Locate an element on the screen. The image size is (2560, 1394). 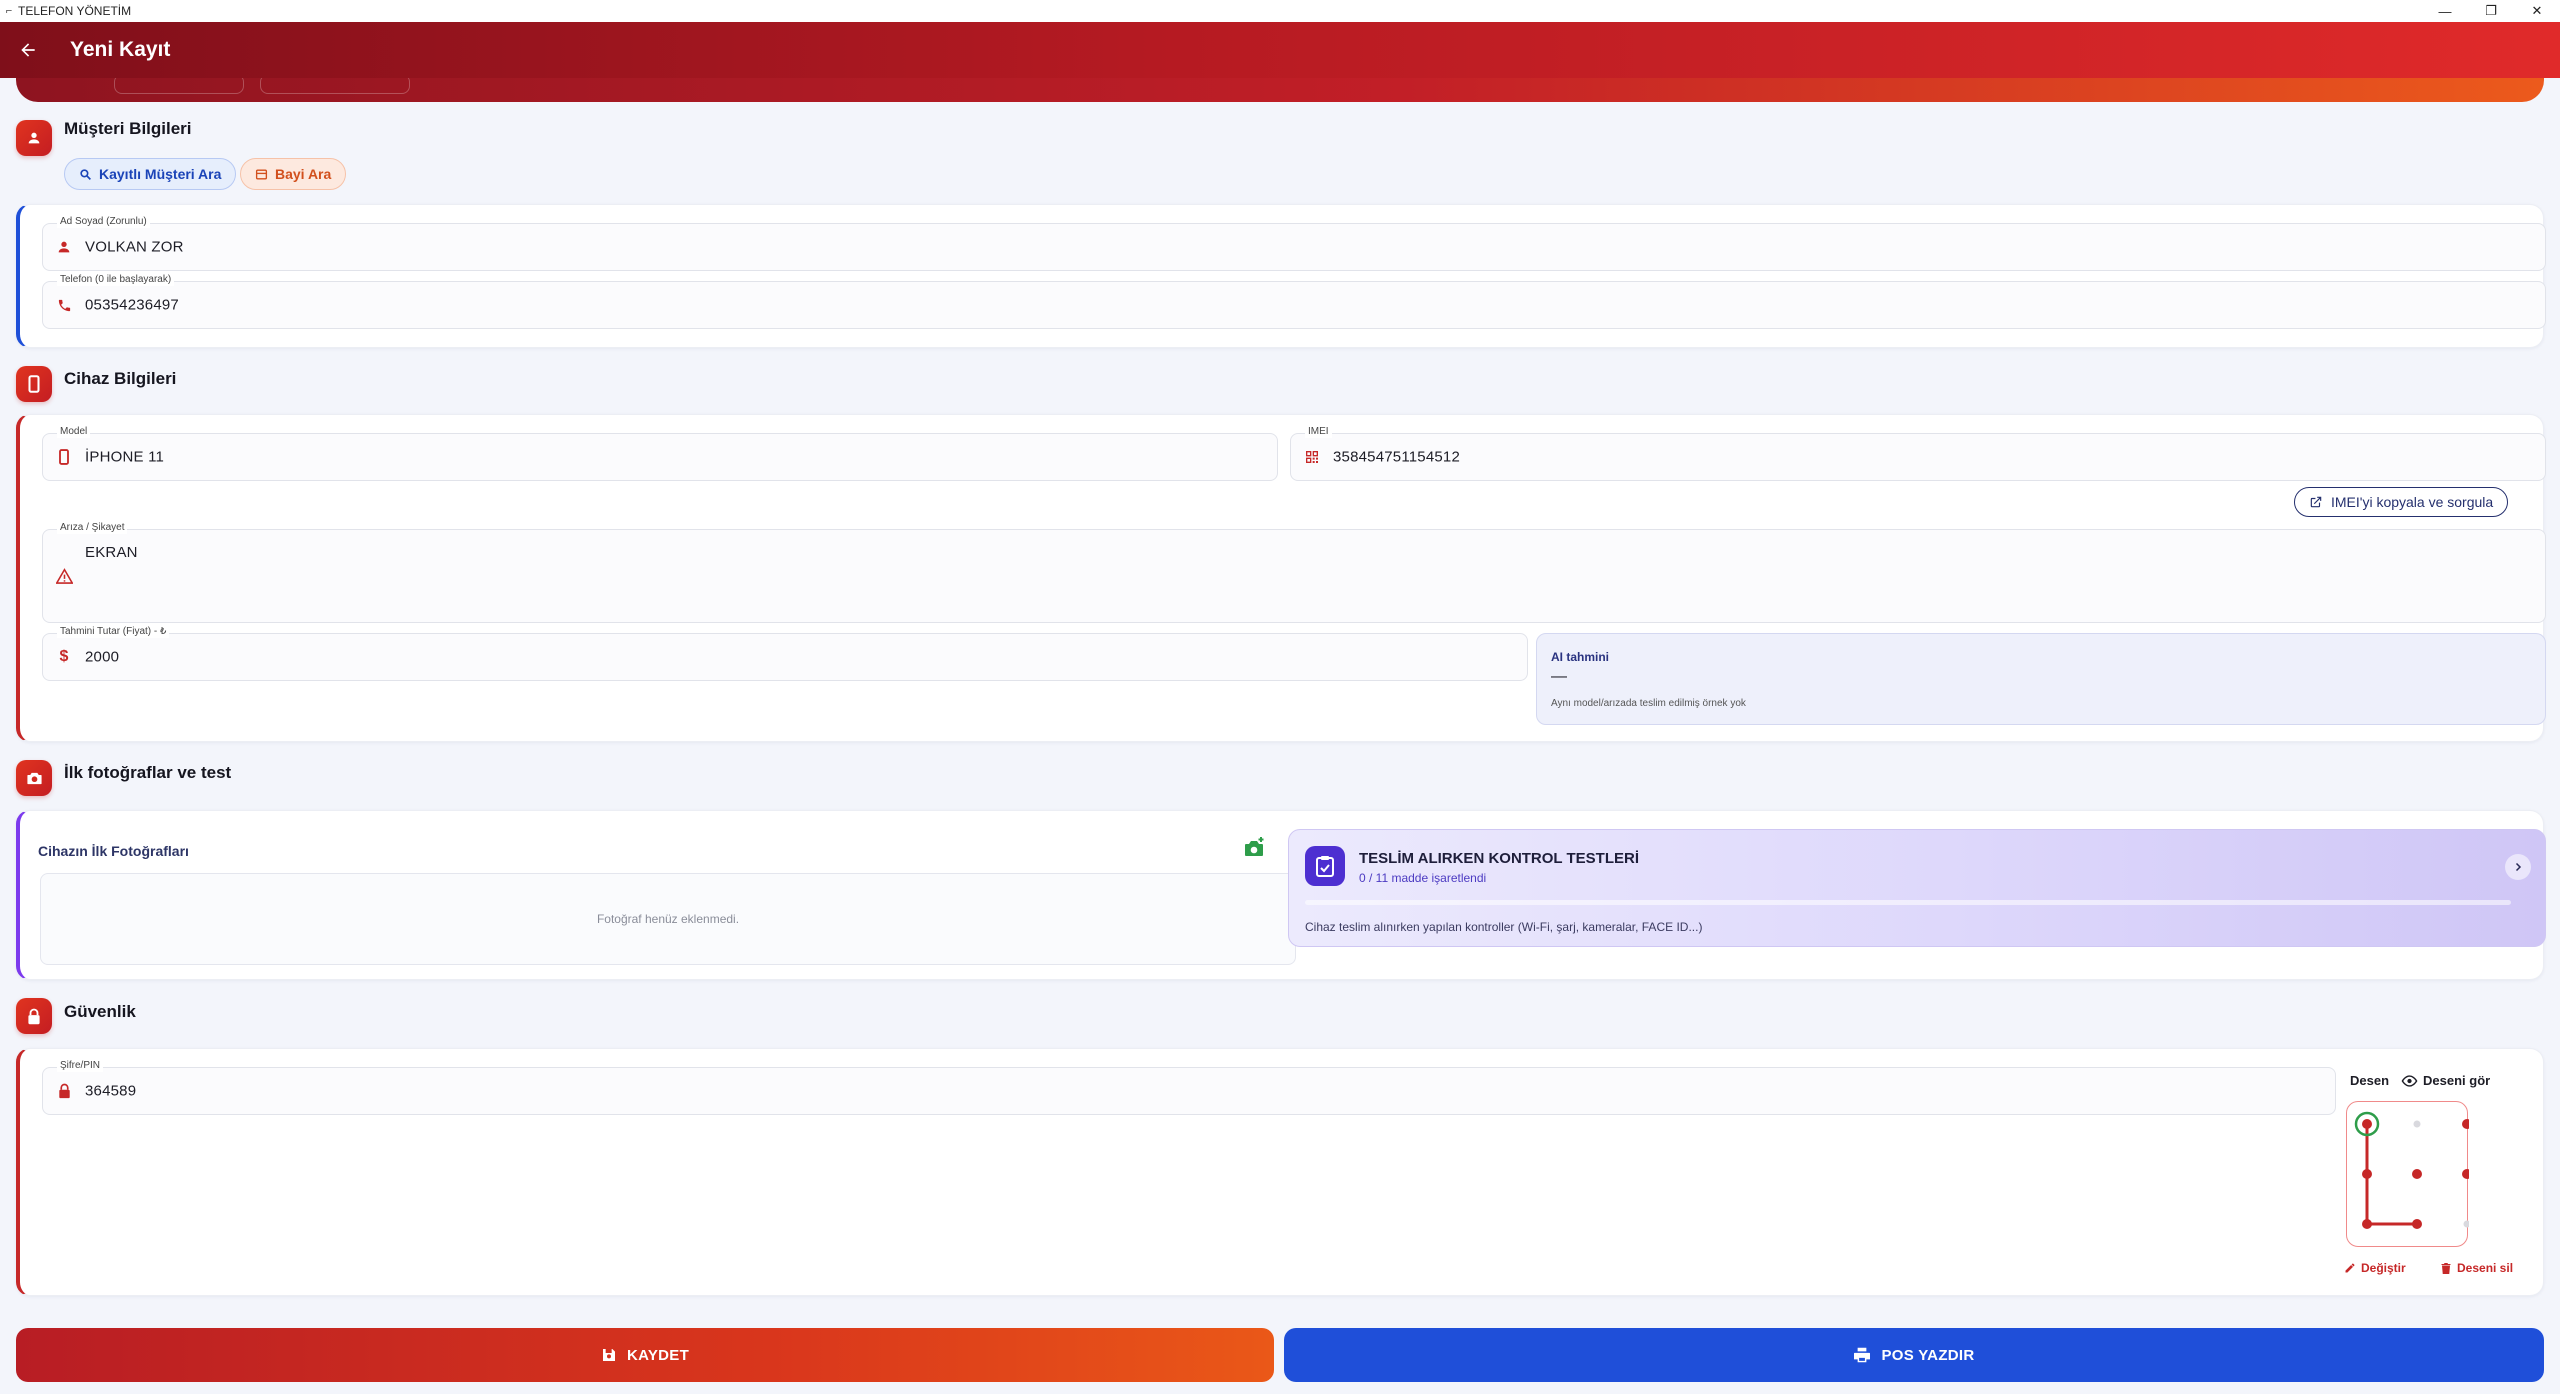
add-photo-icon is located at coordinates (1254, 846).